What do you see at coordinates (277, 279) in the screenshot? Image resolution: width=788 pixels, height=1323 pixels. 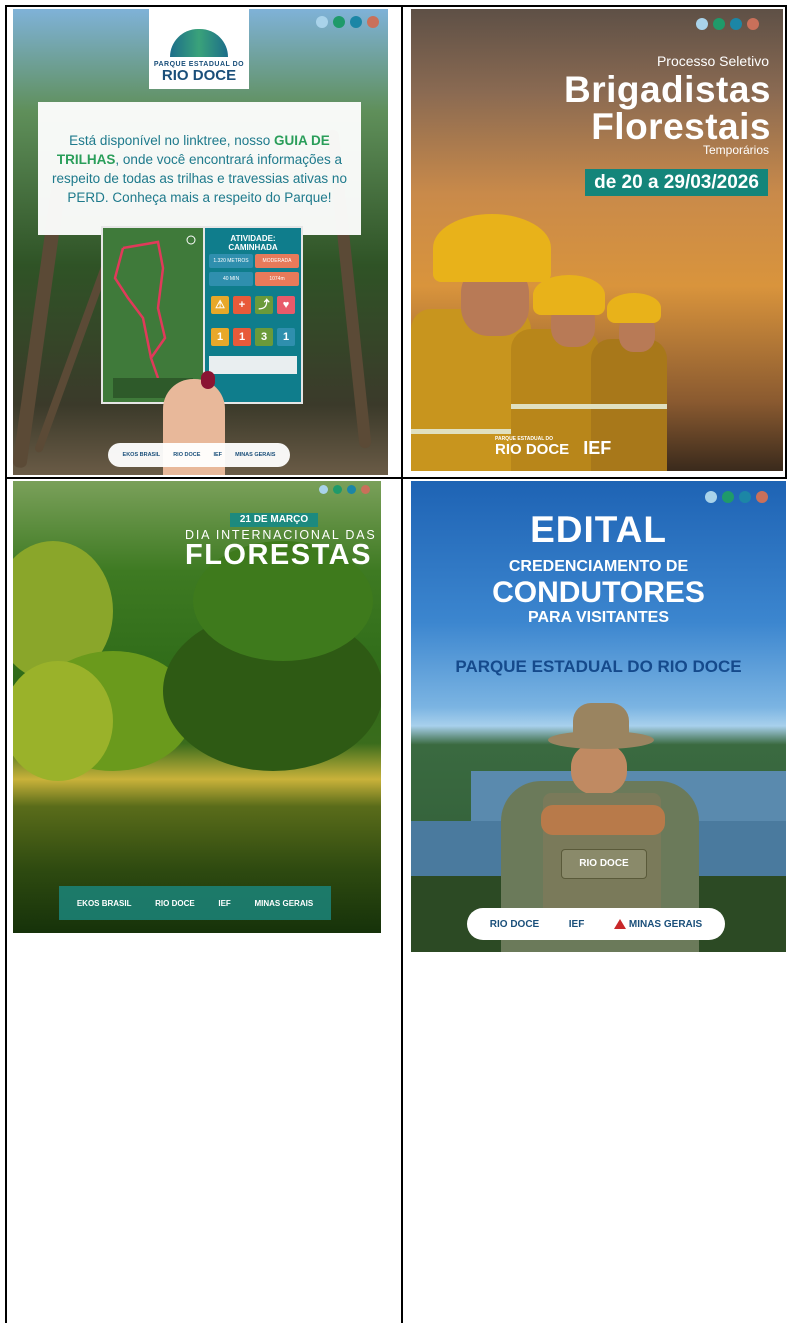 I see `altitude-cell: 1074m` at bounding box center [277, 279].